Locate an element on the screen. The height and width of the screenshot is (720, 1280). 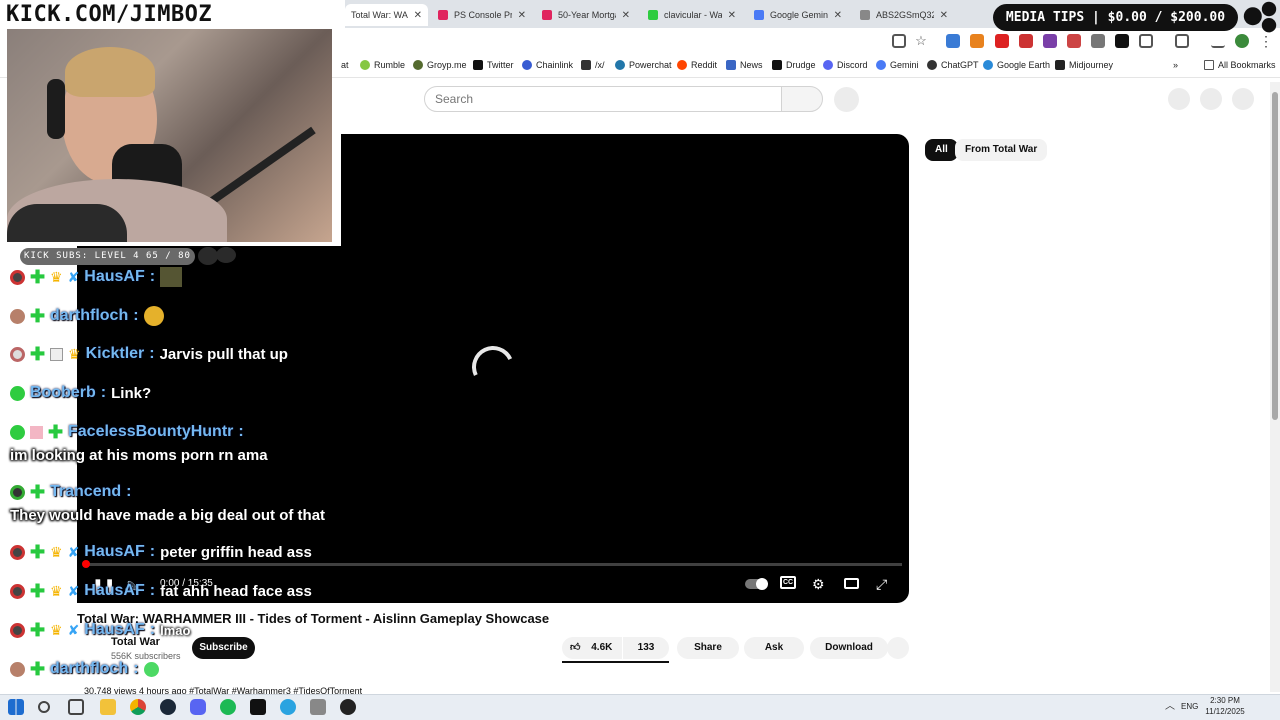
input-language: ENG is located at coordinates (1189, 706).